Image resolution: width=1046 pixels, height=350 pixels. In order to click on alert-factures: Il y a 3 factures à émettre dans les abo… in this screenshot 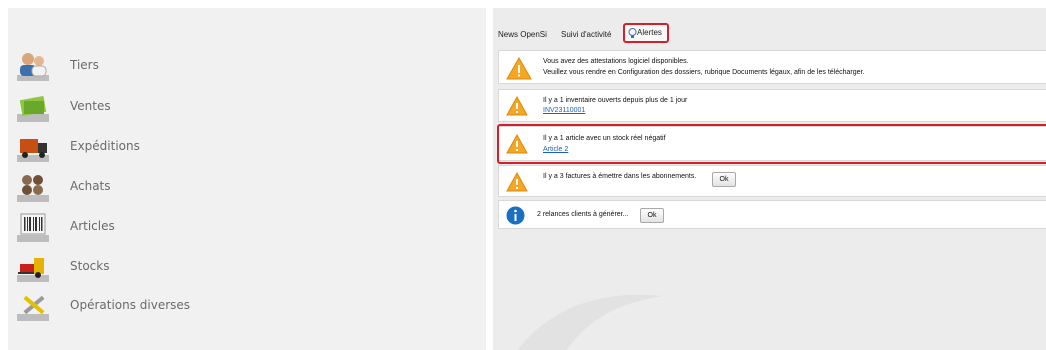, I will do `click(772, 181)`.